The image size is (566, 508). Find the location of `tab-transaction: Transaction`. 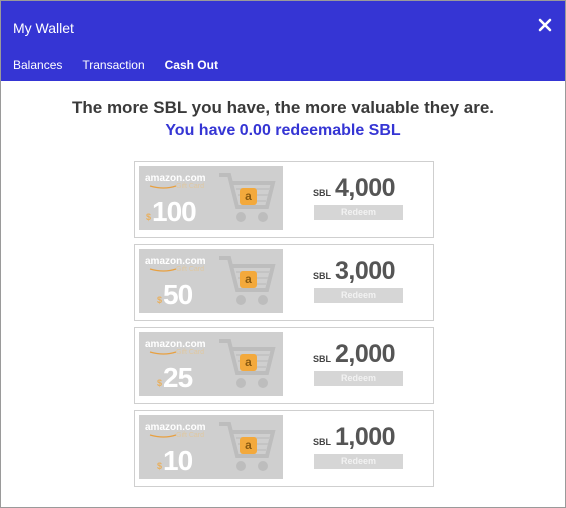

tab-transaction: Transaction is located at coordinates (113, 65).